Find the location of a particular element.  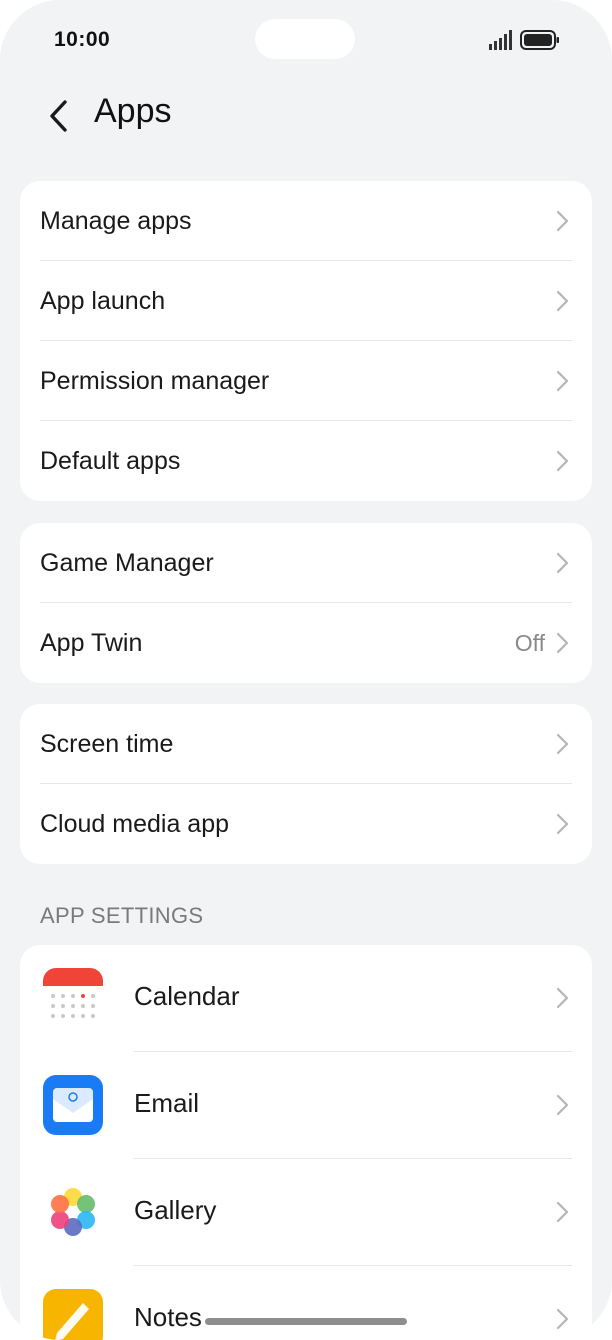

card-app-features: Game Manager App Twin Off is located at coordinates (306, 603).